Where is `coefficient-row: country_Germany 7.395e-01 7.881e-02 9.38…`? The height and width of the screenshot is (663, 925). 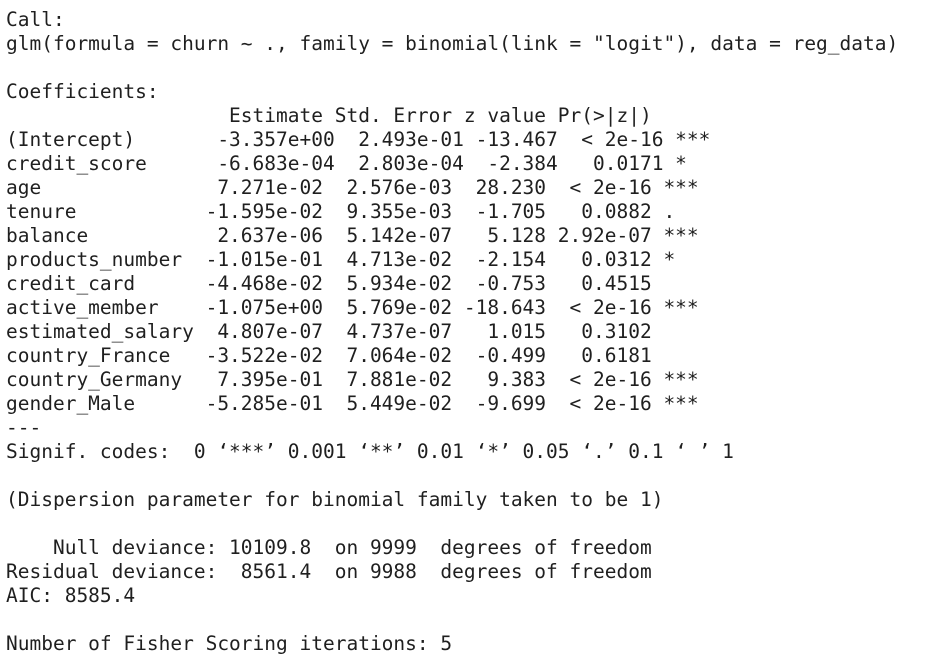
coefficient-row: country_Germany 7.395e-01 7.881e-02 9.38… is located at coordinates (352, 379).